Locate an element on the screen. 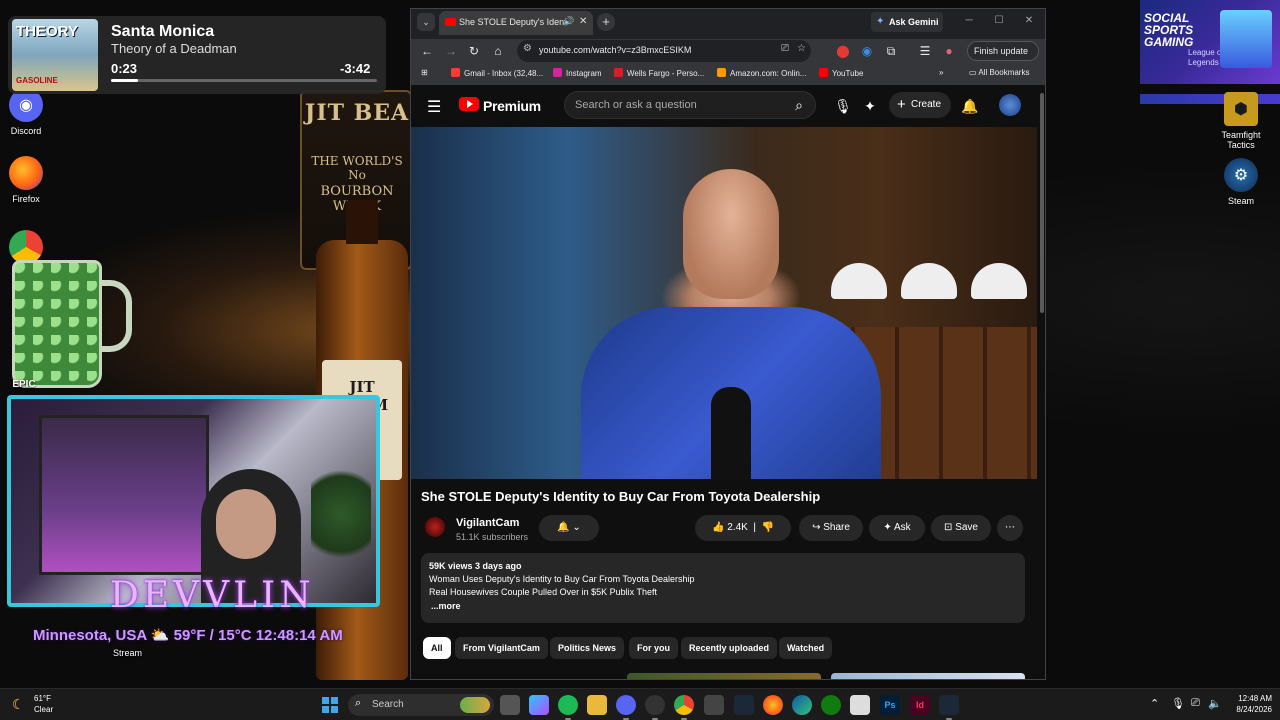 The height and width of the screenshot is (720, 1280). spotify-icon is located at coordinates (568, 707).